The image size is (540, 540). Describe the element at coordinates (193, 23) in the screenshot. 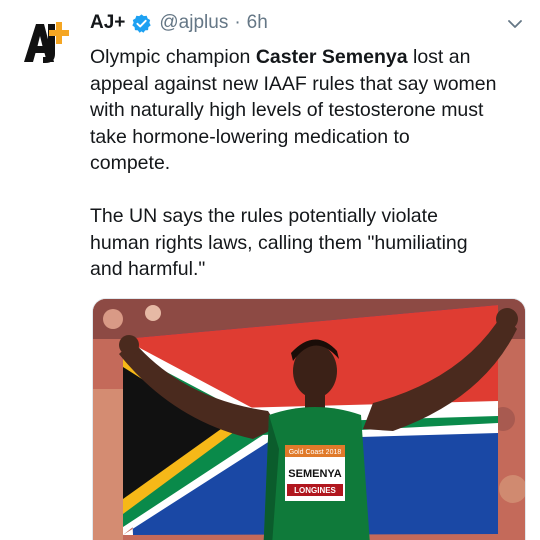

I see `account-handle: @ajplus` at that location.